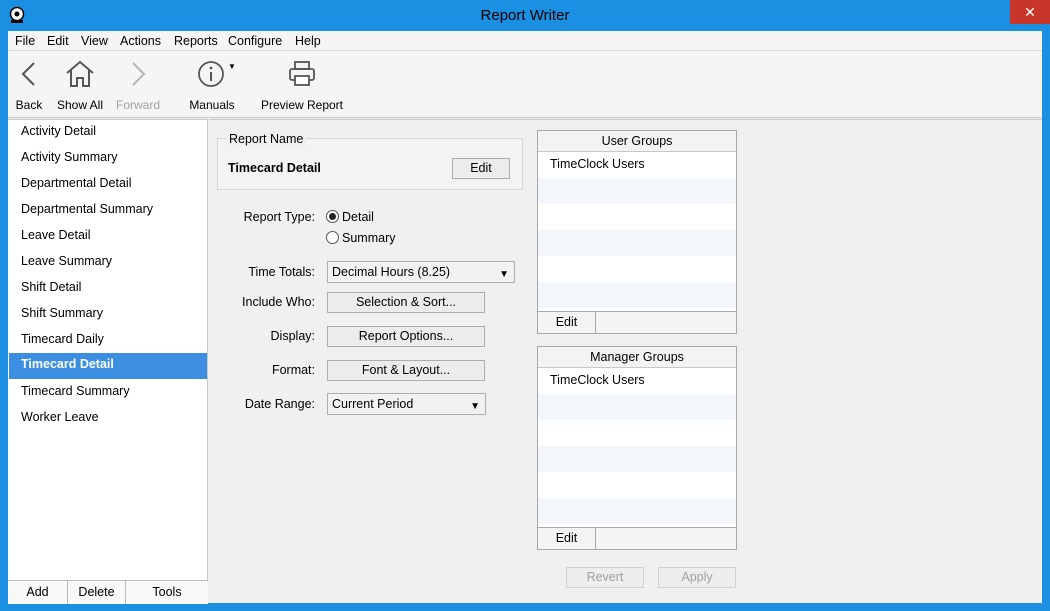  What do you see at coordinates (697, 577) in the screenshot?
I see `apply-button: Apply` at bounding box center [697, 577].